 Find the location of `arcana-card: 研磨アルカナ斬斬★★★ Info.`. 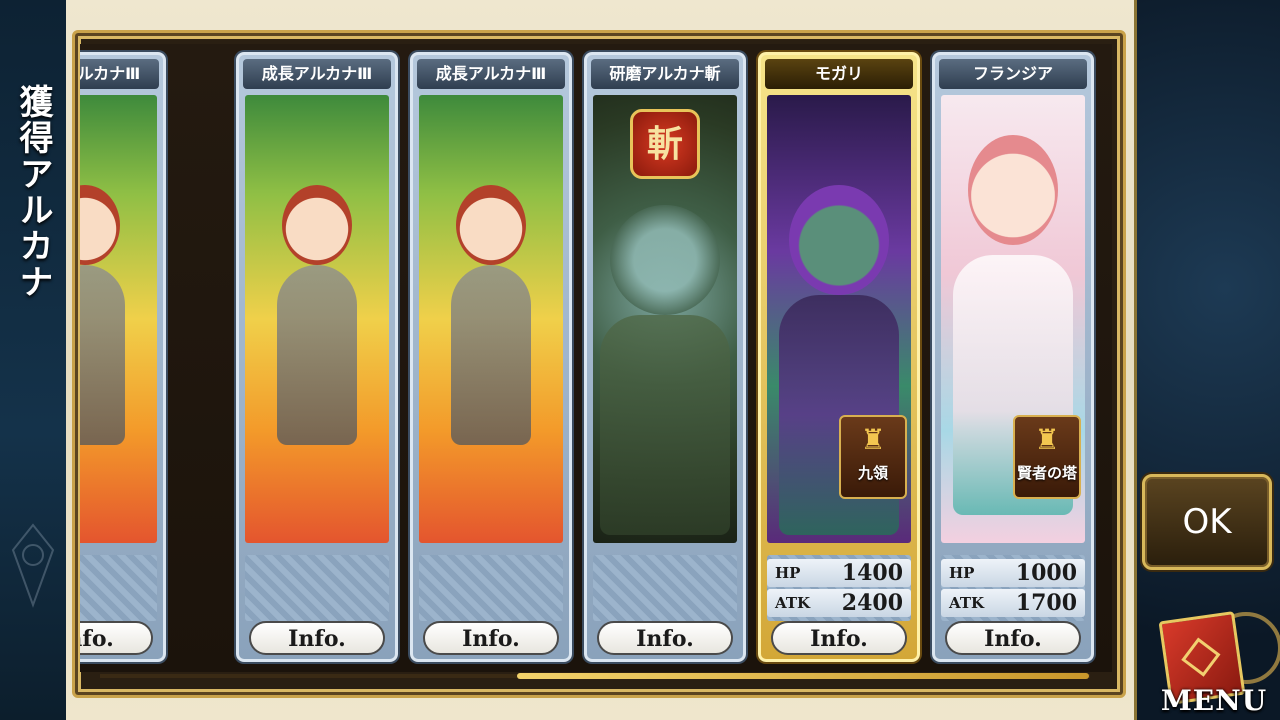

arcana-card: 研磨アルカナ斬斬★★★ Info. is located at coordinates (665, 357).